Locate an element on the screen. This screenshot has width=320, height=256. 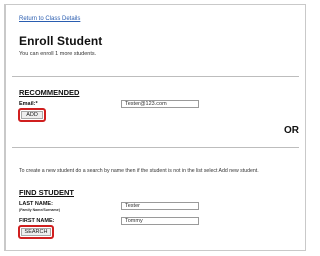
last-name-label: LAST NAME: is located at coordinates (36, 204).